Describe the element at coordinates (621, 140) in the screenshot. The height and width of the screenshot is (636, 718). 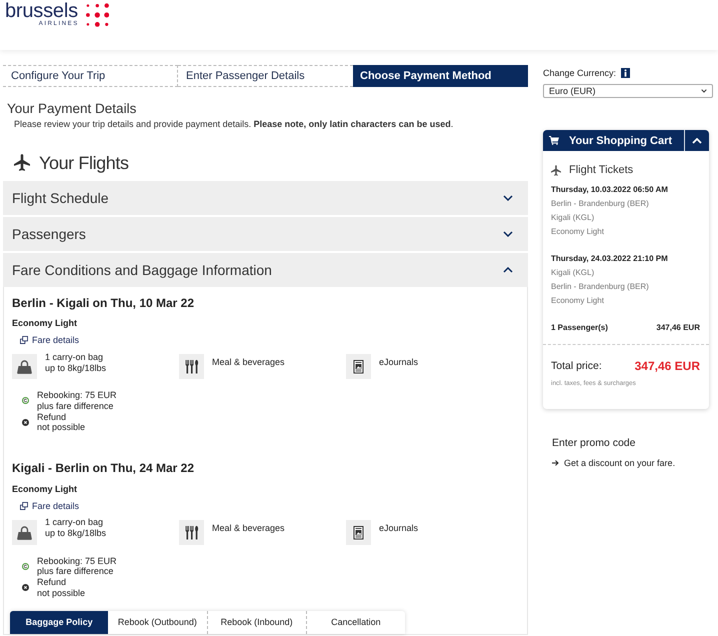
I see `cart-title: Your Shopping Cart` at that location.